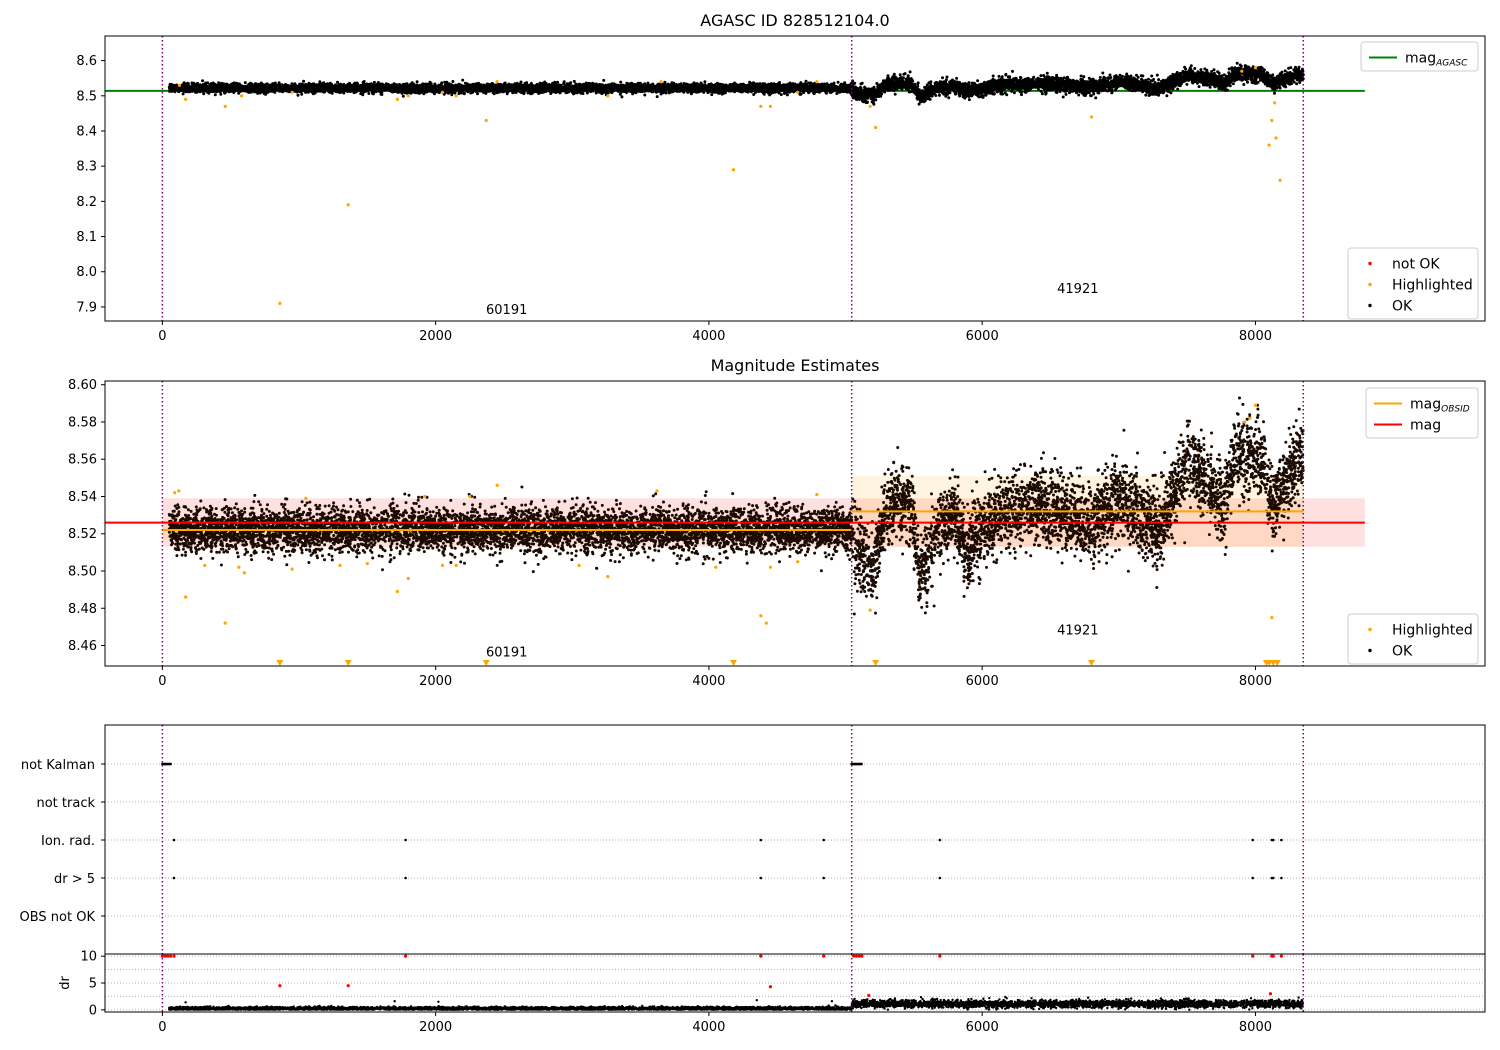 The image size is (1500, 1050). Describe the element at coordinates (82, 497) in the screenshot. I see `panel2-ytick-label: 8.54` at that location.